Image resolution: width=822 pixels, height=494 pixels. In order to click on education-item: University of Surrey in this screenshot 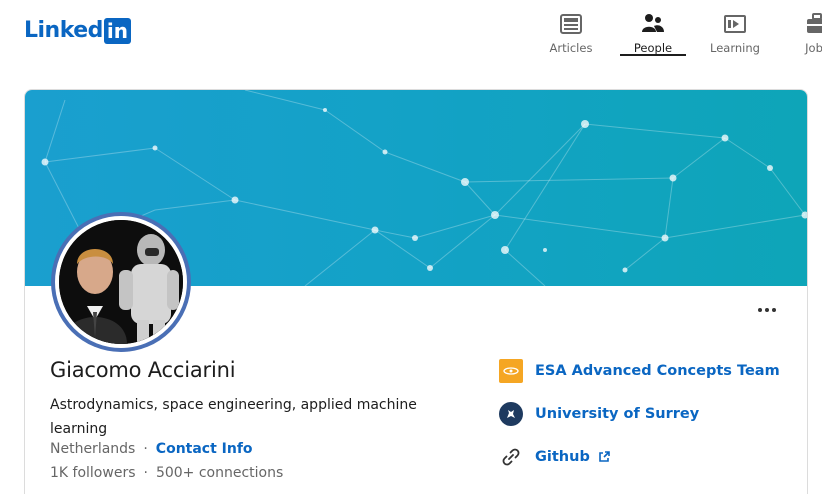, I will do `click(639, 414)`.